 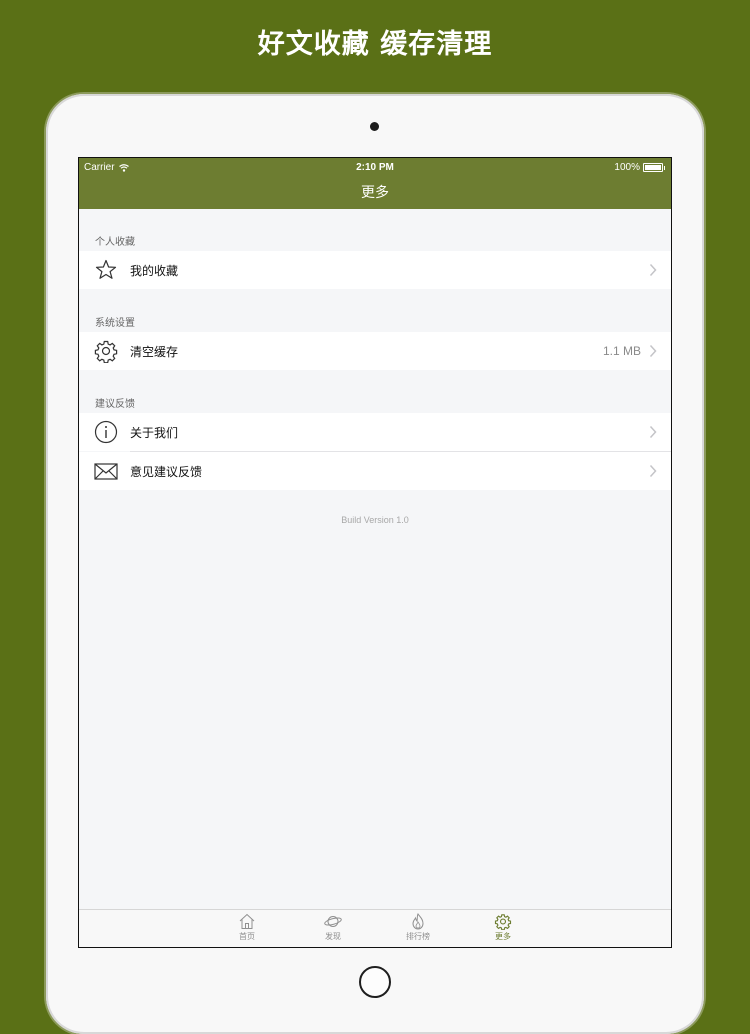 What do you see at coordinates (333, 921) in the screenshot?
I see `planet-icon` at bounding box center [333, 921].